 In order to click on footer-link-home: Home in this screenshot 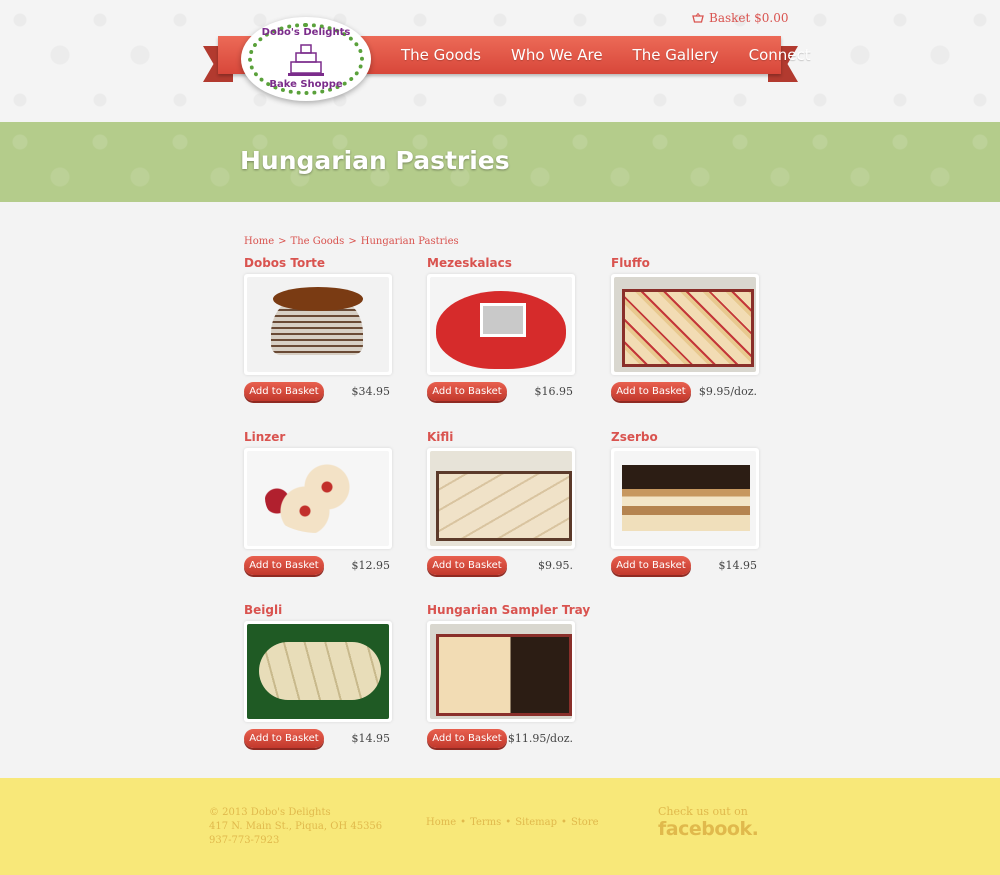, I will do `click(441, 822)`.